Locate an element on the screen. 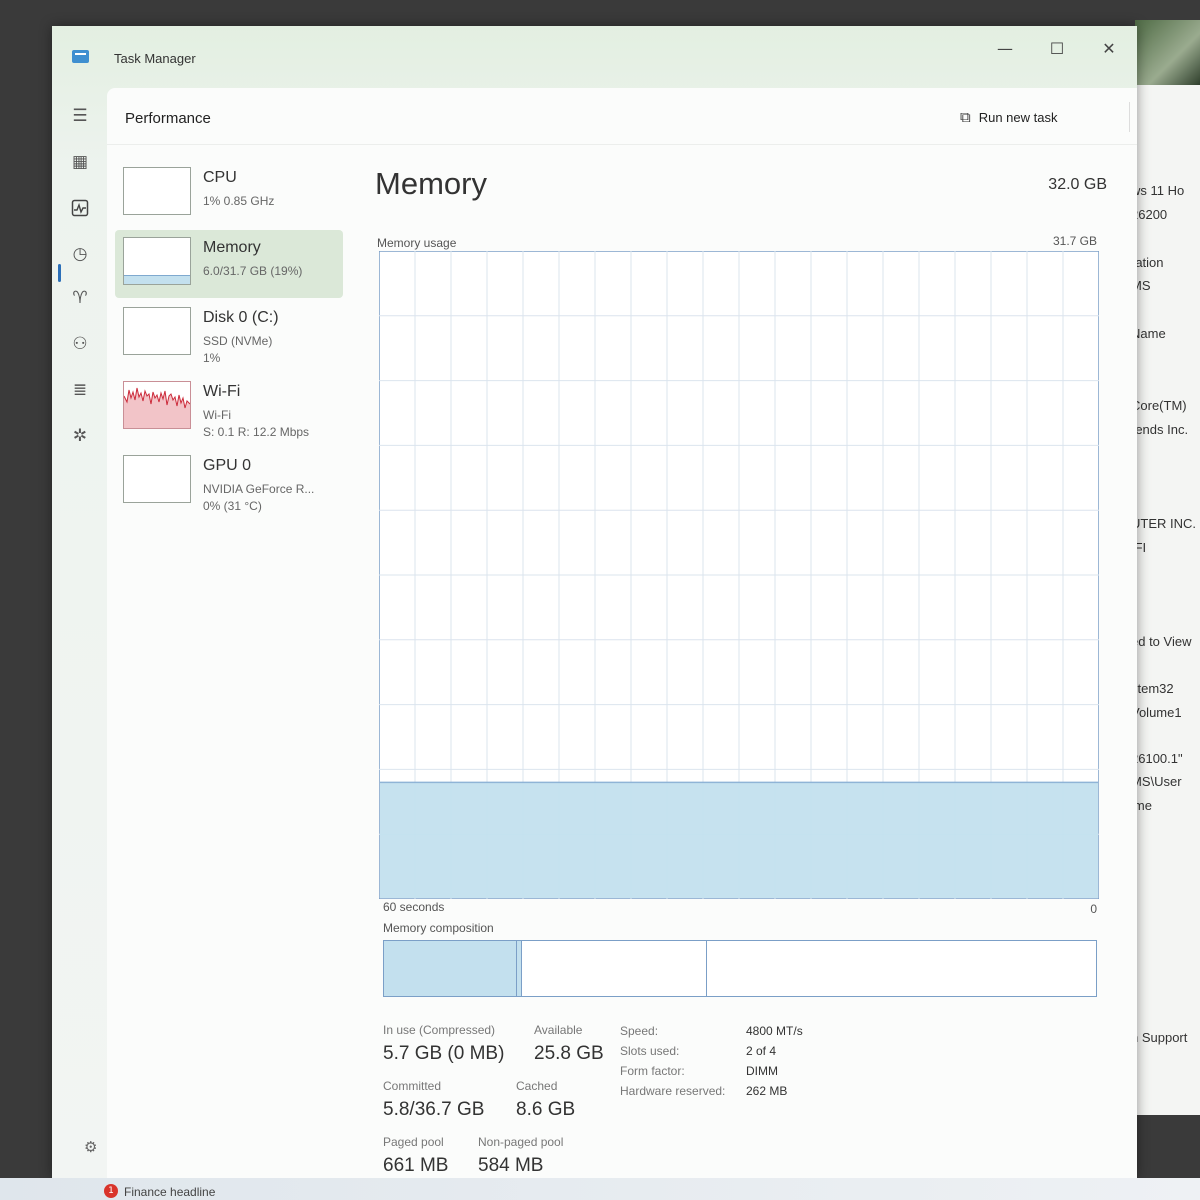  news-notification-badge: 1 is located at coordinates (111, 1191).